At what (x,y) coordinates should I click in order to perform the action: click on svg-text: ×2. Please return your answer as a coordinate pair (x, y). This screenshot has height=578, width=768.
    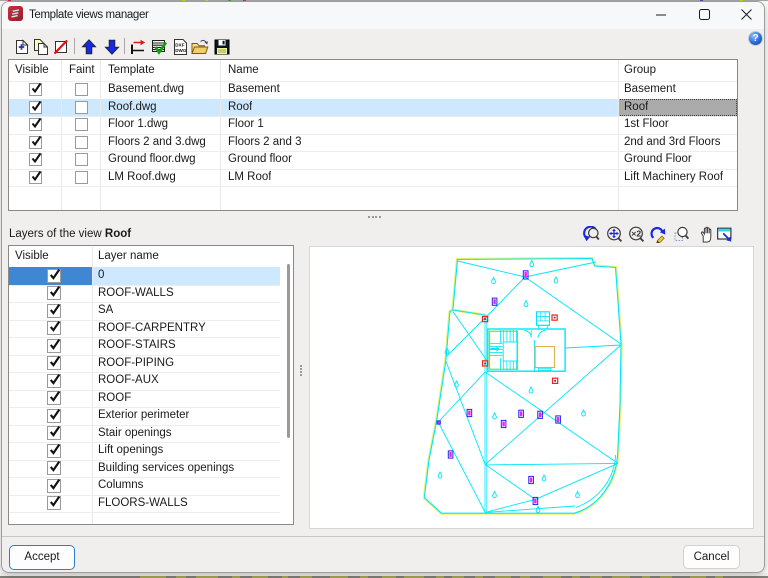
    Looking at the image, I should click on (636, 234).